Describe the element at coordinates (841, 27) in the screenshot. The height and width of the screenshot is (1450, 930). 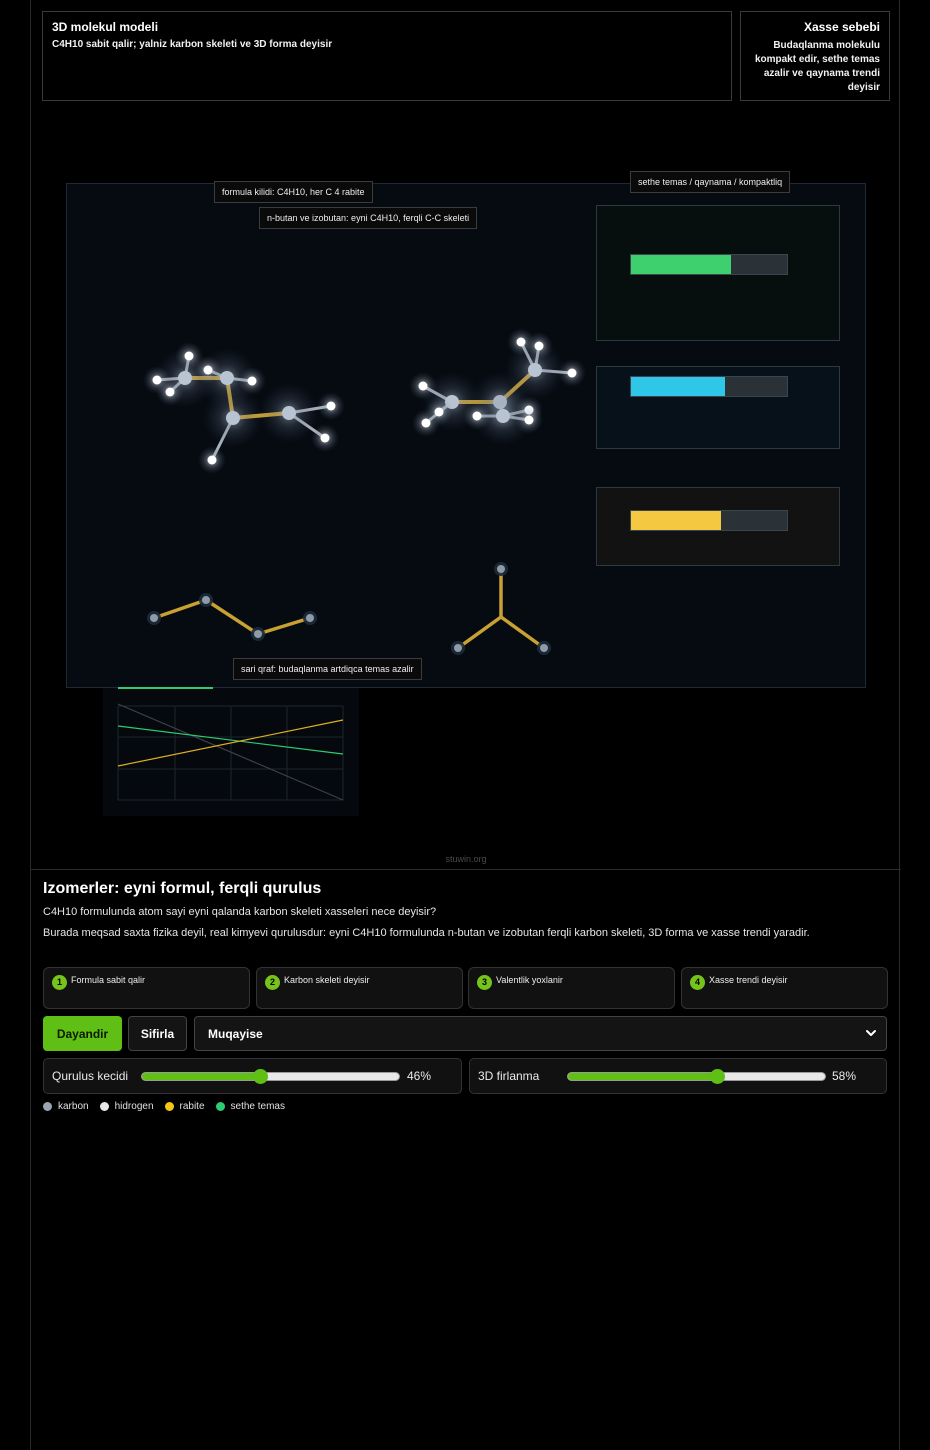
I see `reason-title: Xasse sebebi` at that location.